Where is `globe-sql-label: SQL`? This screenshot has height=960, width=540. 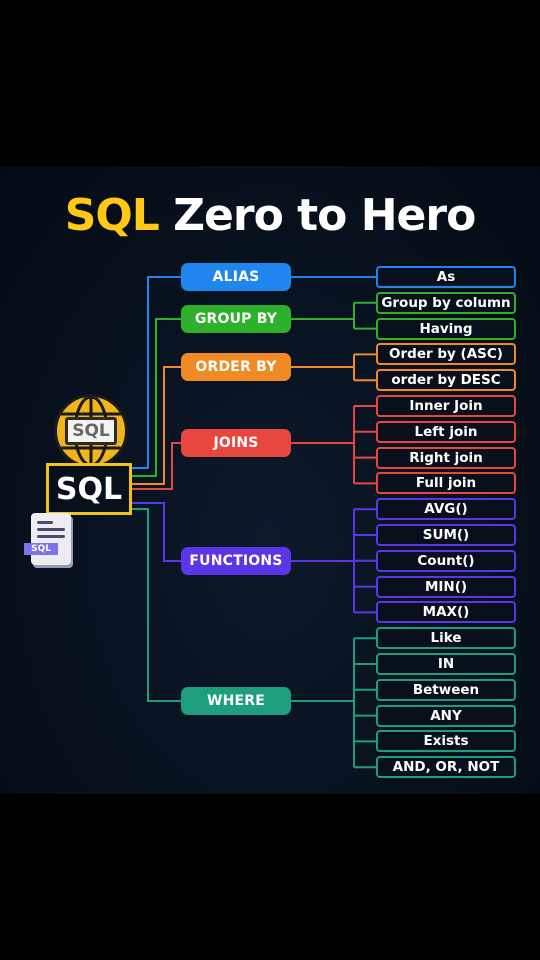 globe-sql-label: SQL is located at coordinates (91, 431).